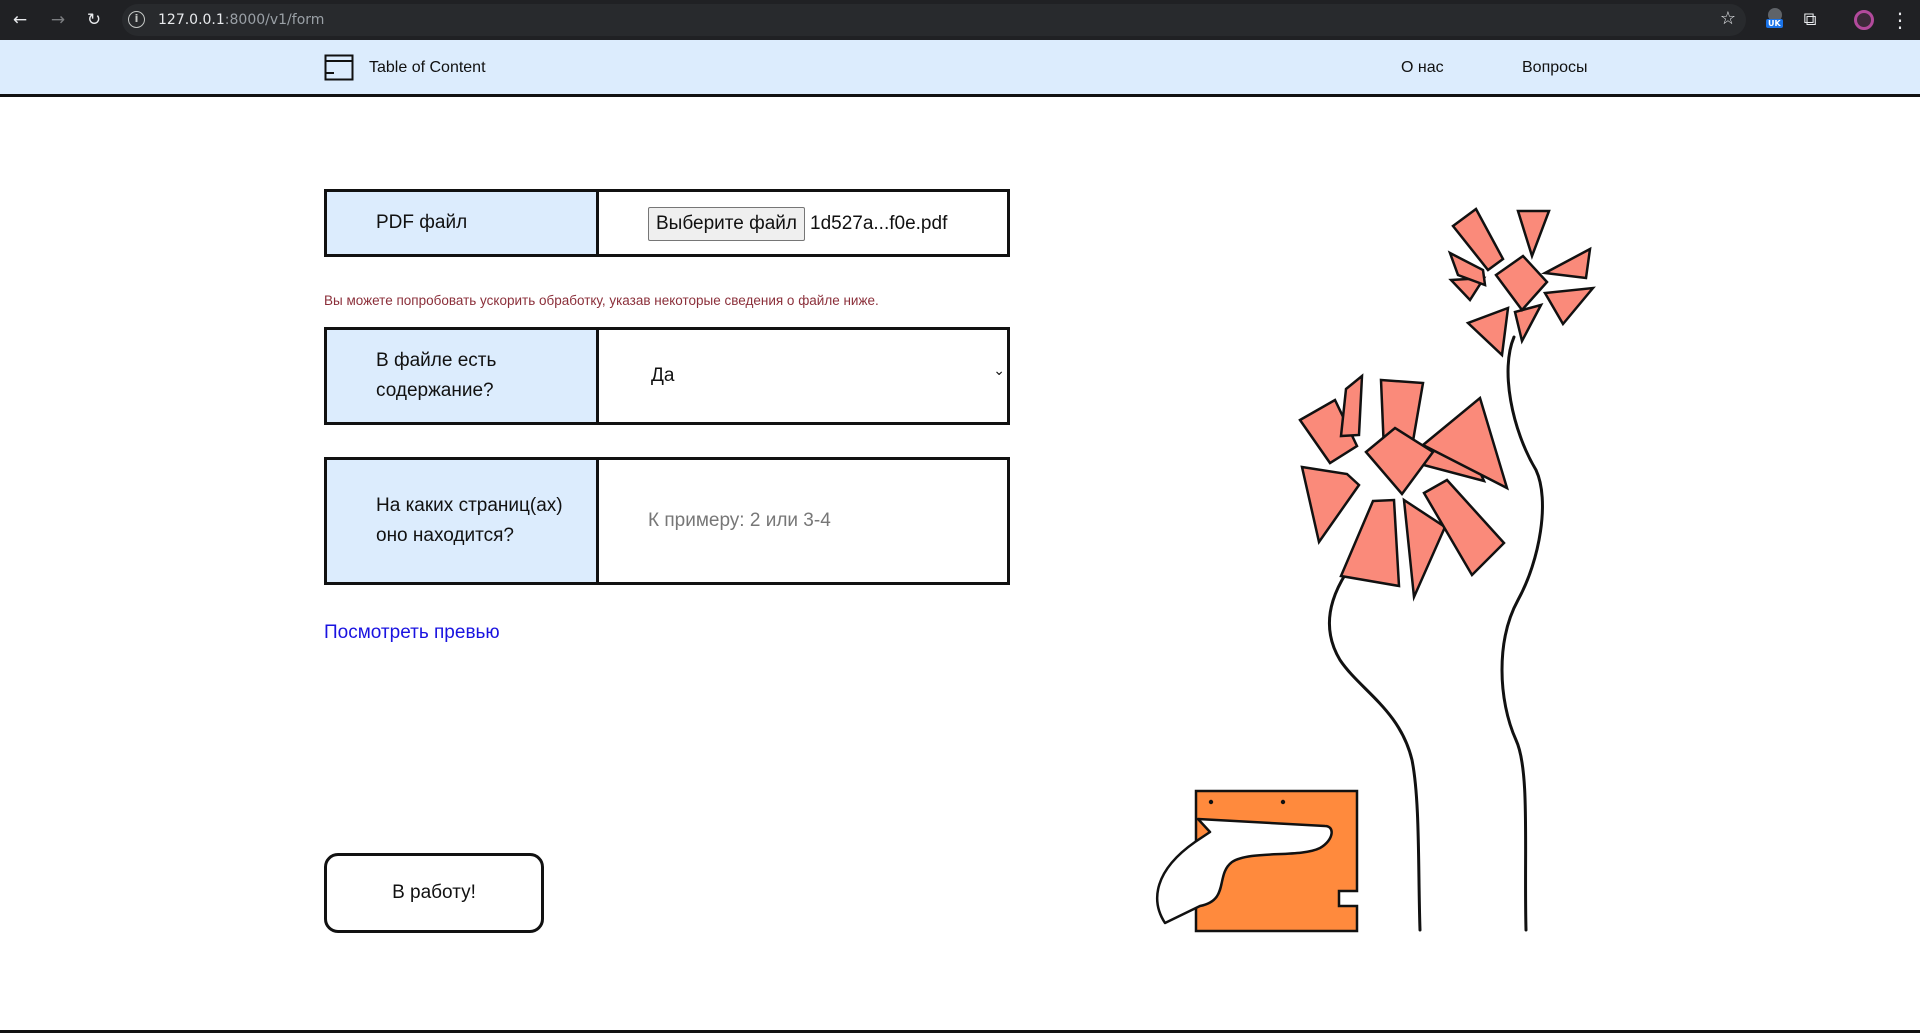  I want to click on nav-about-link: О нас, so click(1422, 68).